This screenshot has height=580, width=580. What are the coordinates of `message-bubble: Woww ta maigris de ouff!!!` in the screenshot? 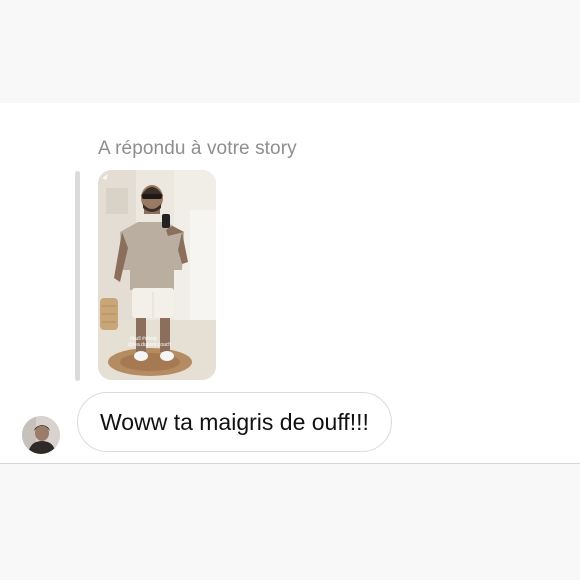 It's located at (234, 422).